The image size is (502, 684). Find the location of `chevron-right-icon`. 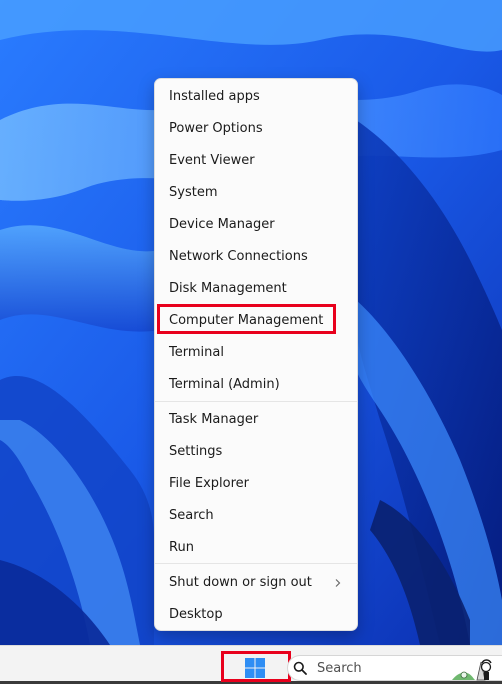

chevron-right-icon is located at coordinates (338, 583).